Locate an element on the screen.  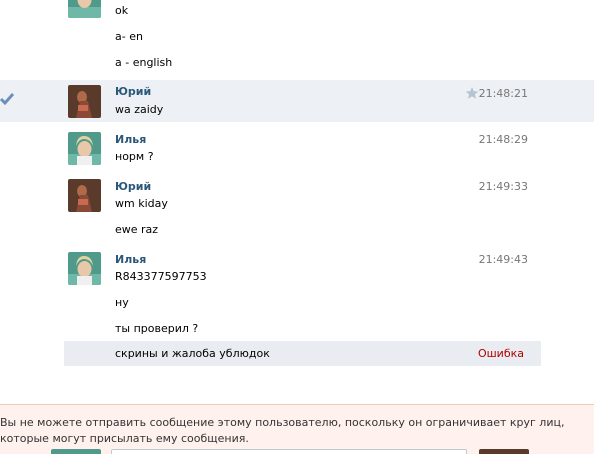
message-text: скрины и жалоба ублюдок is located at coordinates (192, 353).